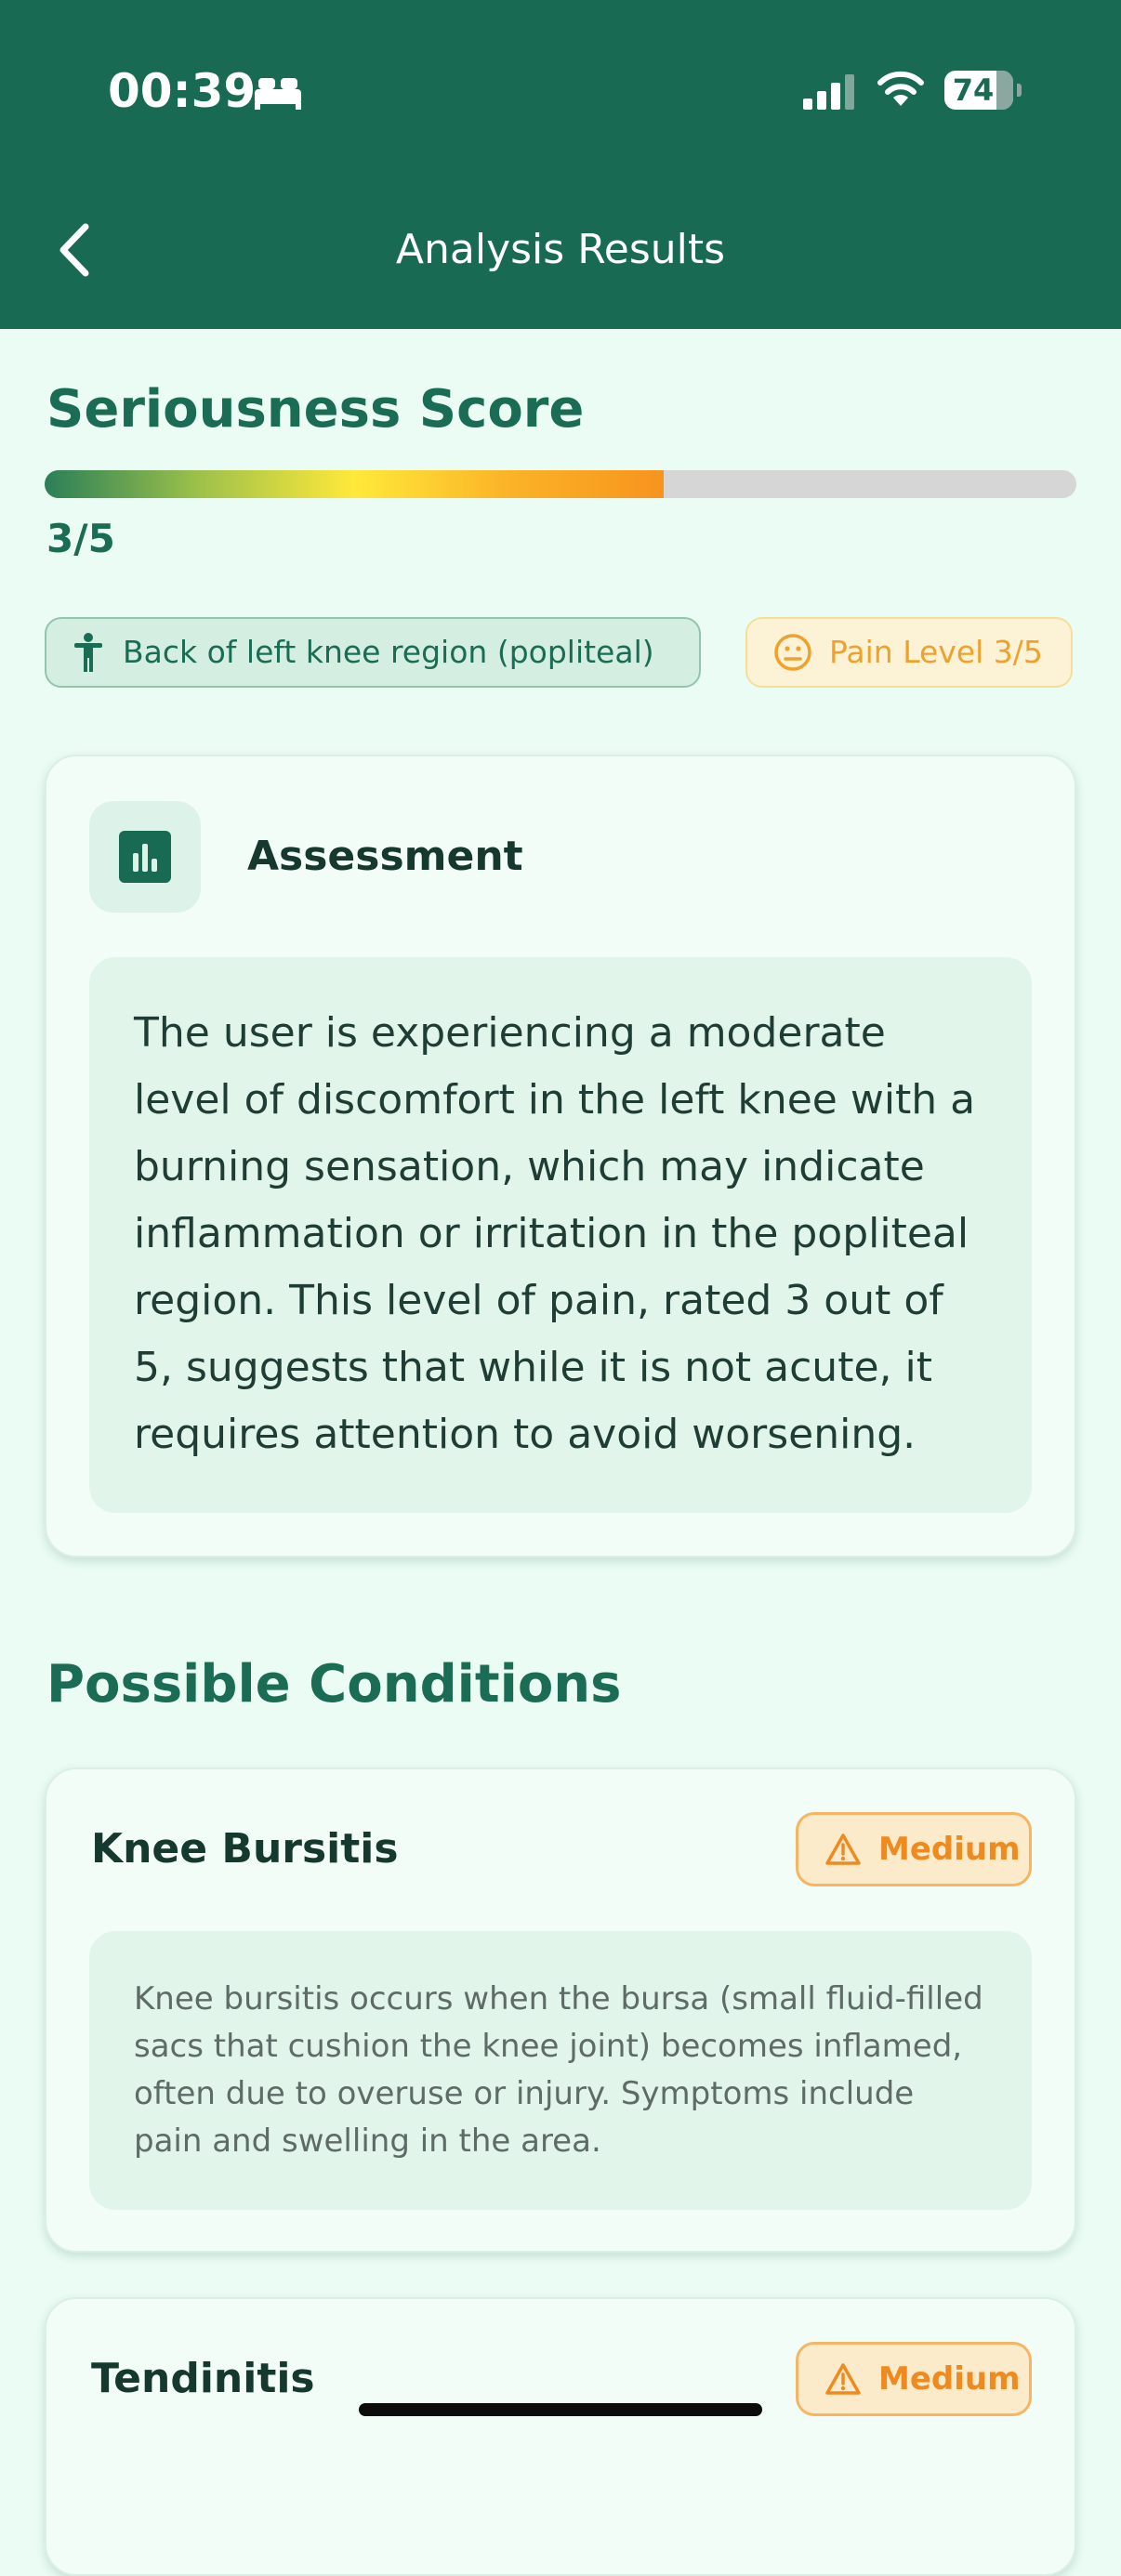  I want to click on pain-level-chip: Pain Level 3/5, so click(909, 652).